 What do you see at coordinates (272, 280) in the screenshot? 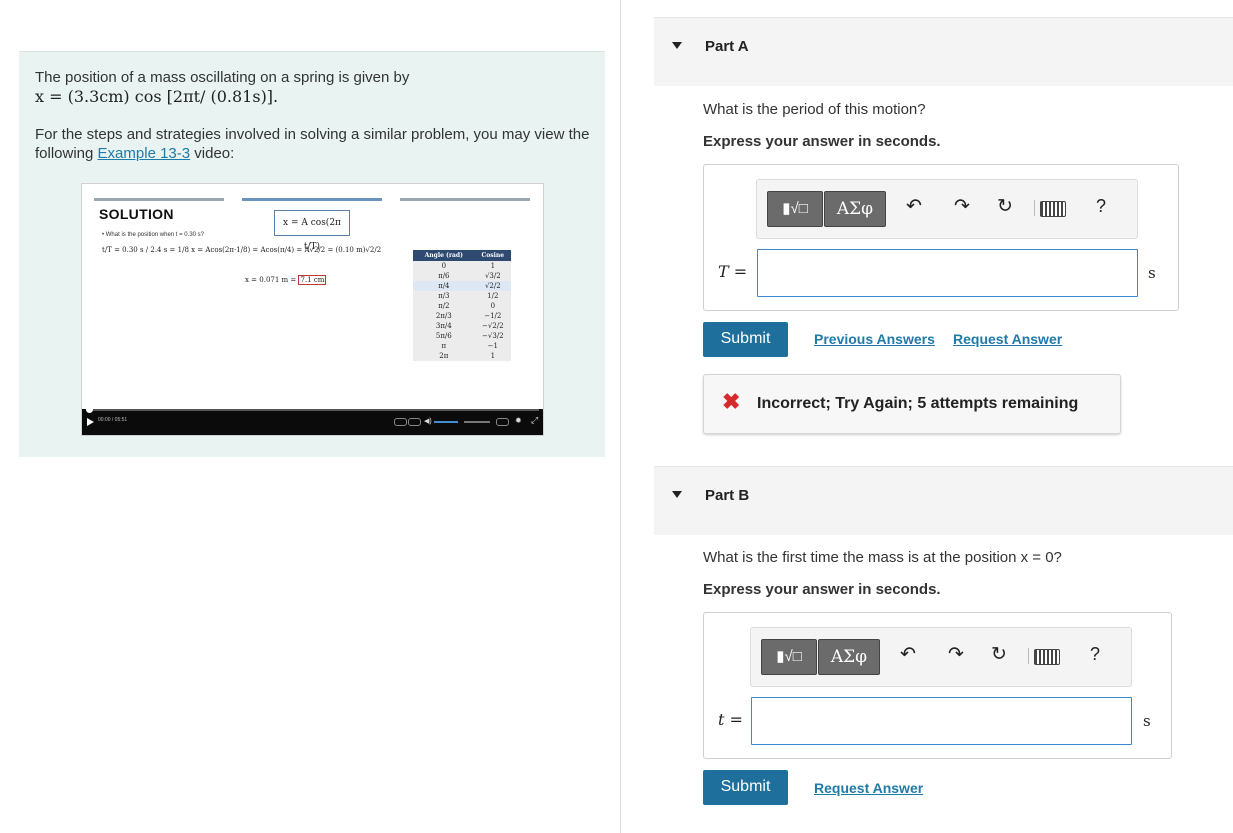
I see `video-result-prefix: x = 0.071 m =` at bounding box center [272, 280].